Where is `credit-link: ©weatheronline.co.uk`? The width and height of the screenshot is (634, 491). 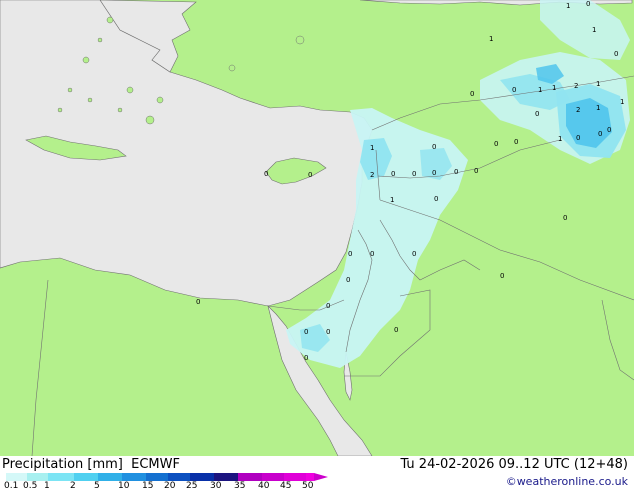
credit-link: ©weatheronline.co.uk is located at coordinates (567, 481).